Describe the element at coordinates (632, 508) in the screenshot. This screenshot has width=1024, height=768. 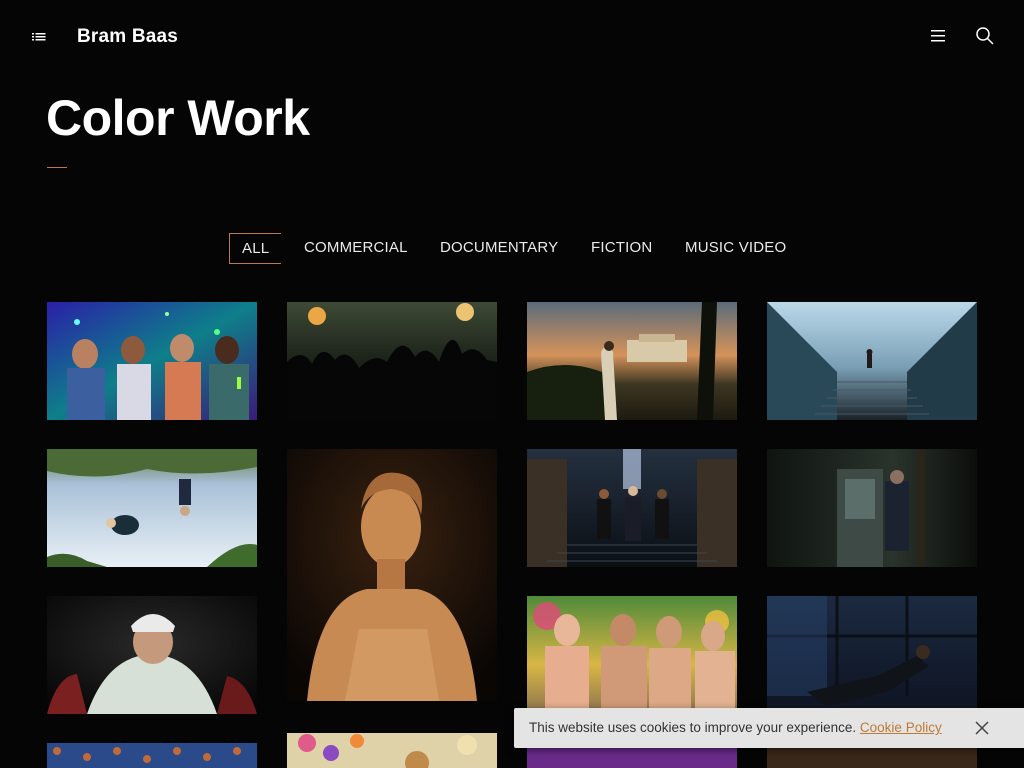
I see `gallery-item-men-stairs-hall` at that location.